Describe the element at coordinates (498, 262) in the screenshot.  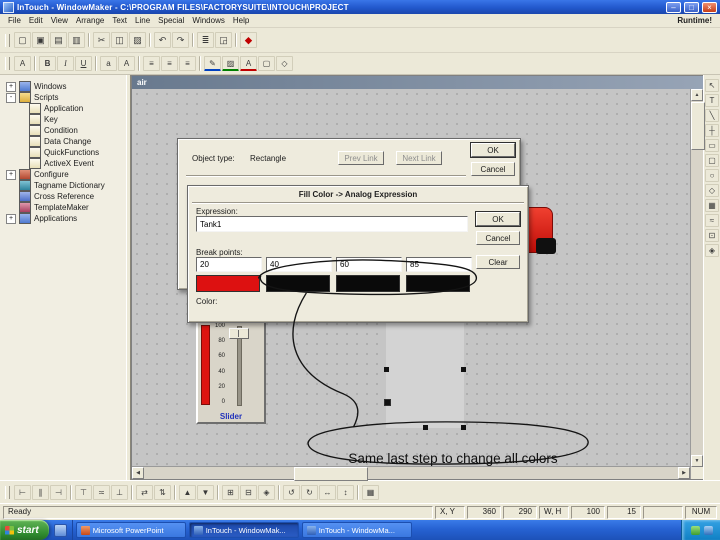
I see `clear-button: Clear` at that location.